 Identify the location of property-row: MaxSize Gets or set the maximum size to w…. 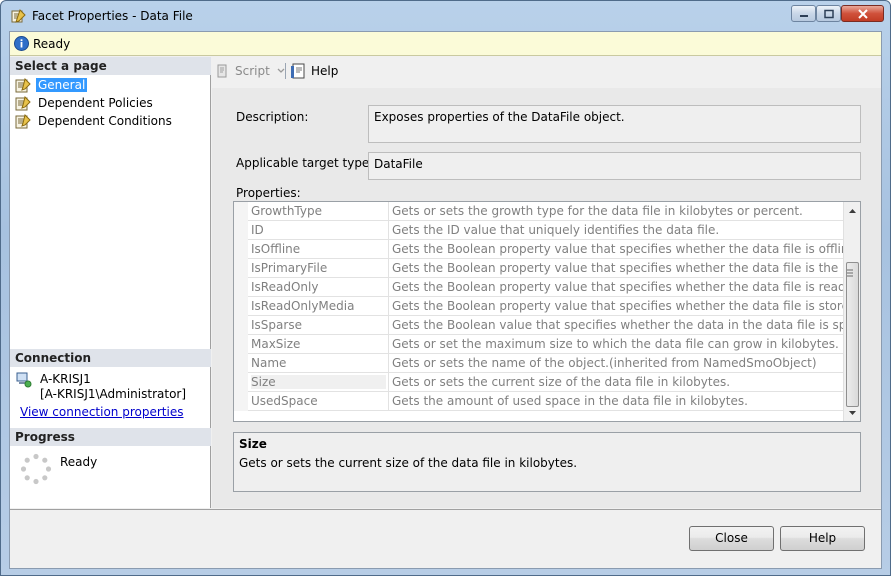
(539, 344).